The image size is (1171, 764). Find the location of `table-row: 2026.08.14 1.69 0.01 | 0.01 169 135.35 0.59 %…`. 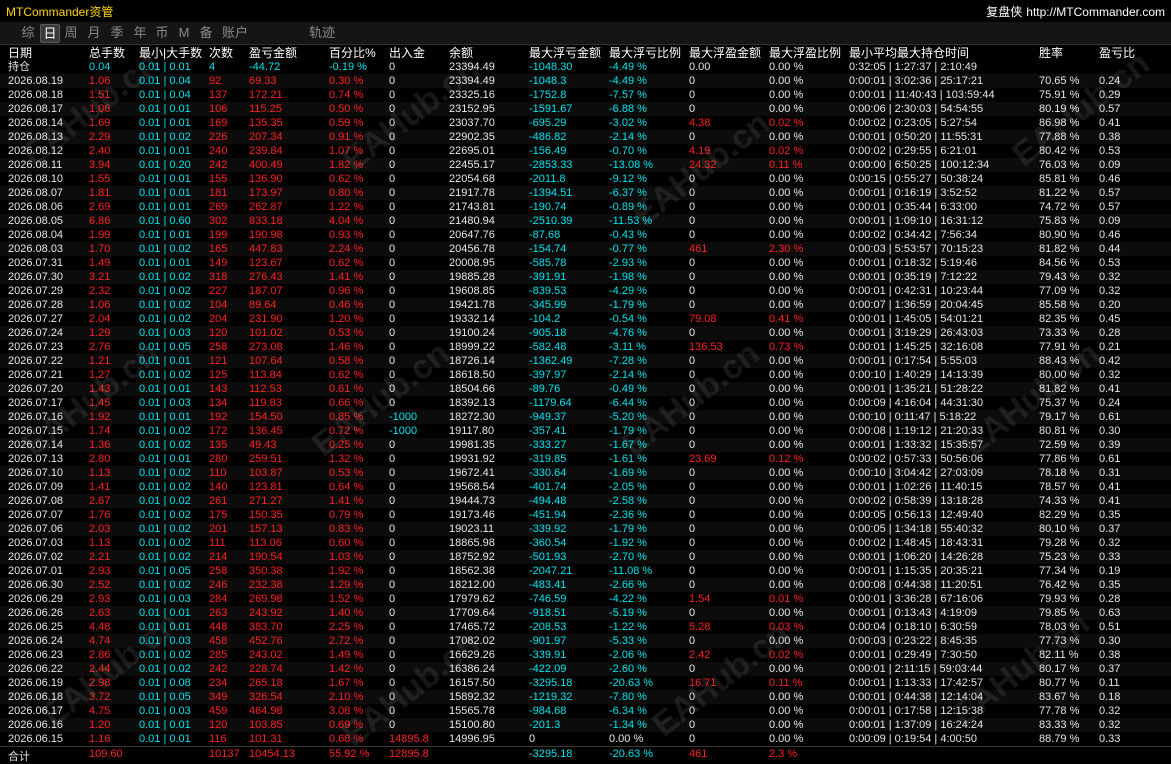

table-row: 2026.08.14 1.69 0.01 | 0.01 169 135.35 0.59 %… is located at coordinates (585, 123).